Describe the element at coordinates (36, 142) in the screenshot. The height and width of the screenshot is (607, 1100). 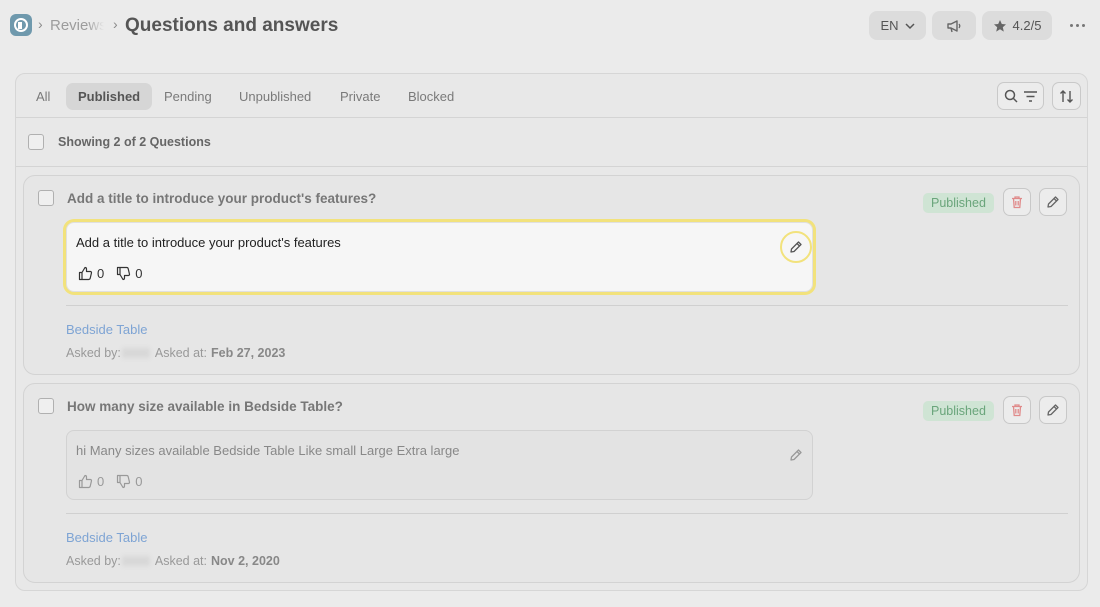
I see `select-all-checkbox` at that location.